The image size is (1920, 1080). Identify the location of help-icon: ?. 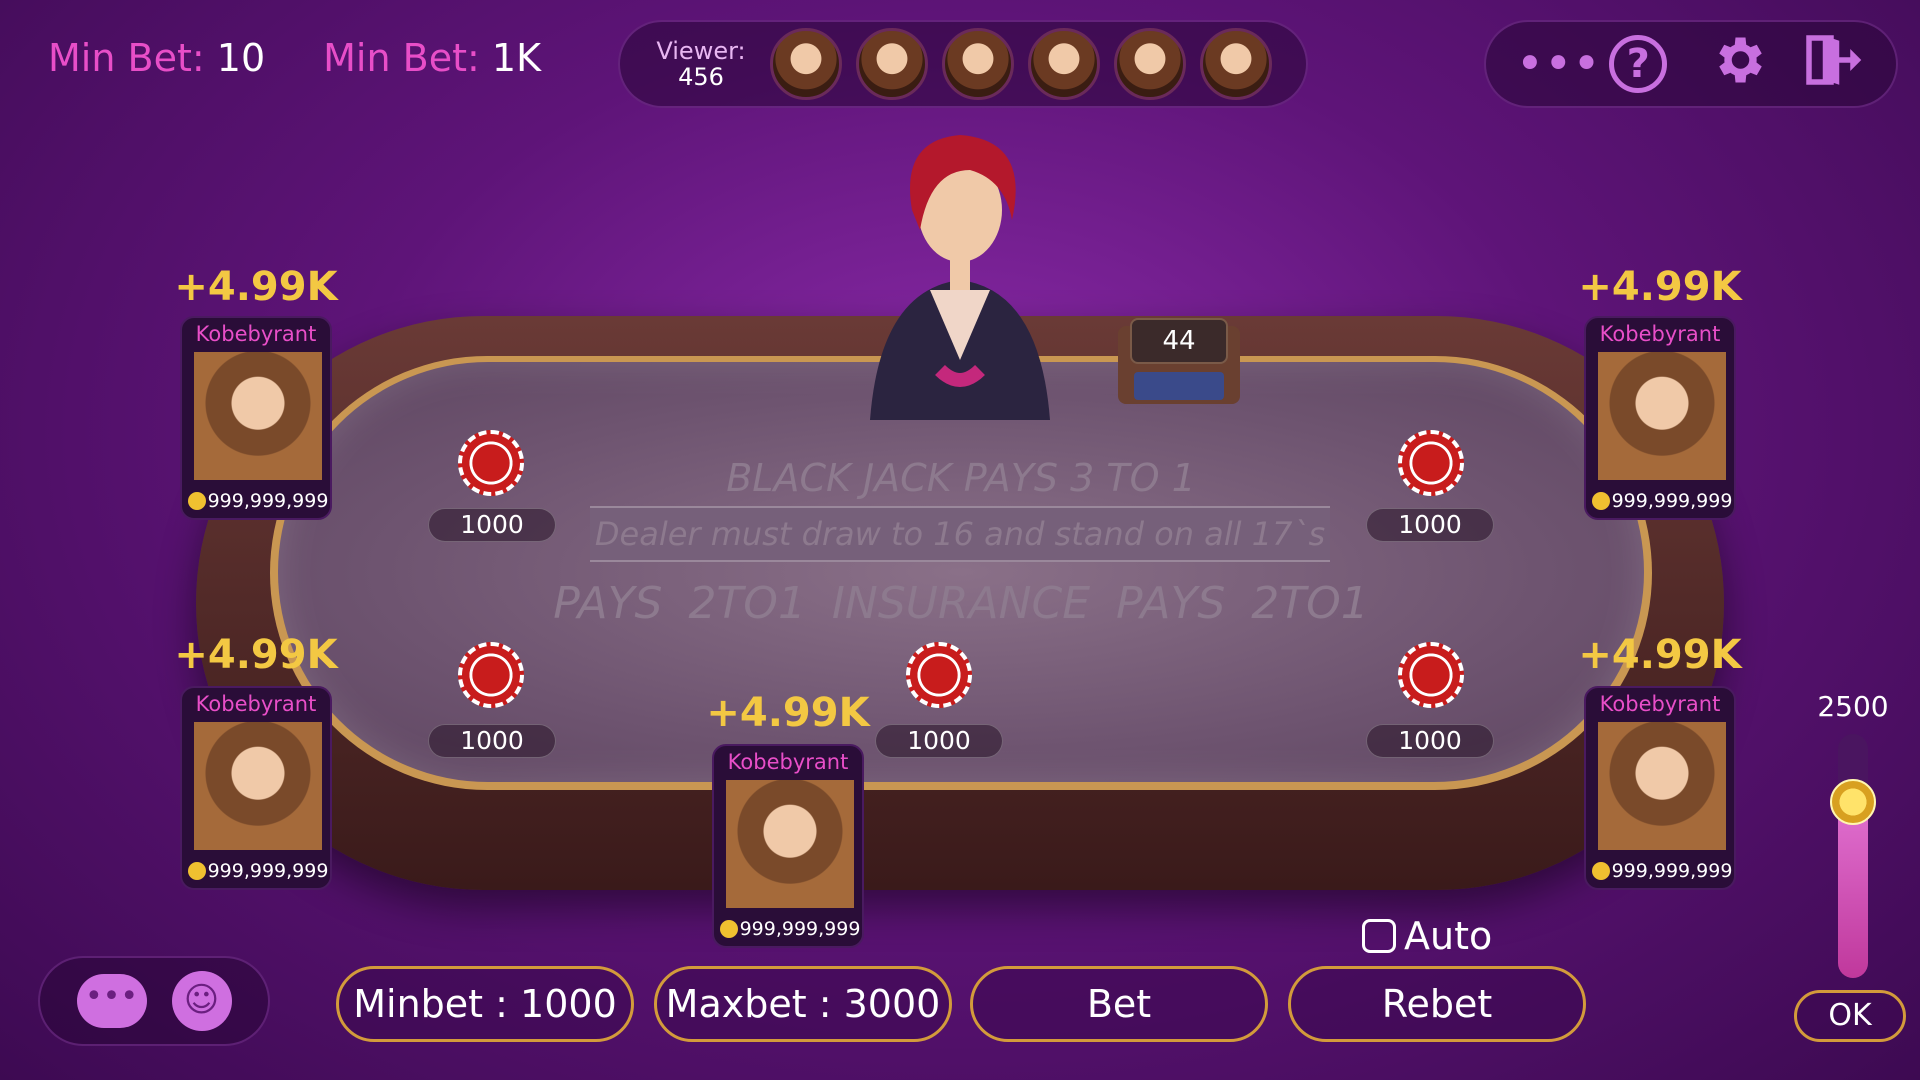
(1638, 64).